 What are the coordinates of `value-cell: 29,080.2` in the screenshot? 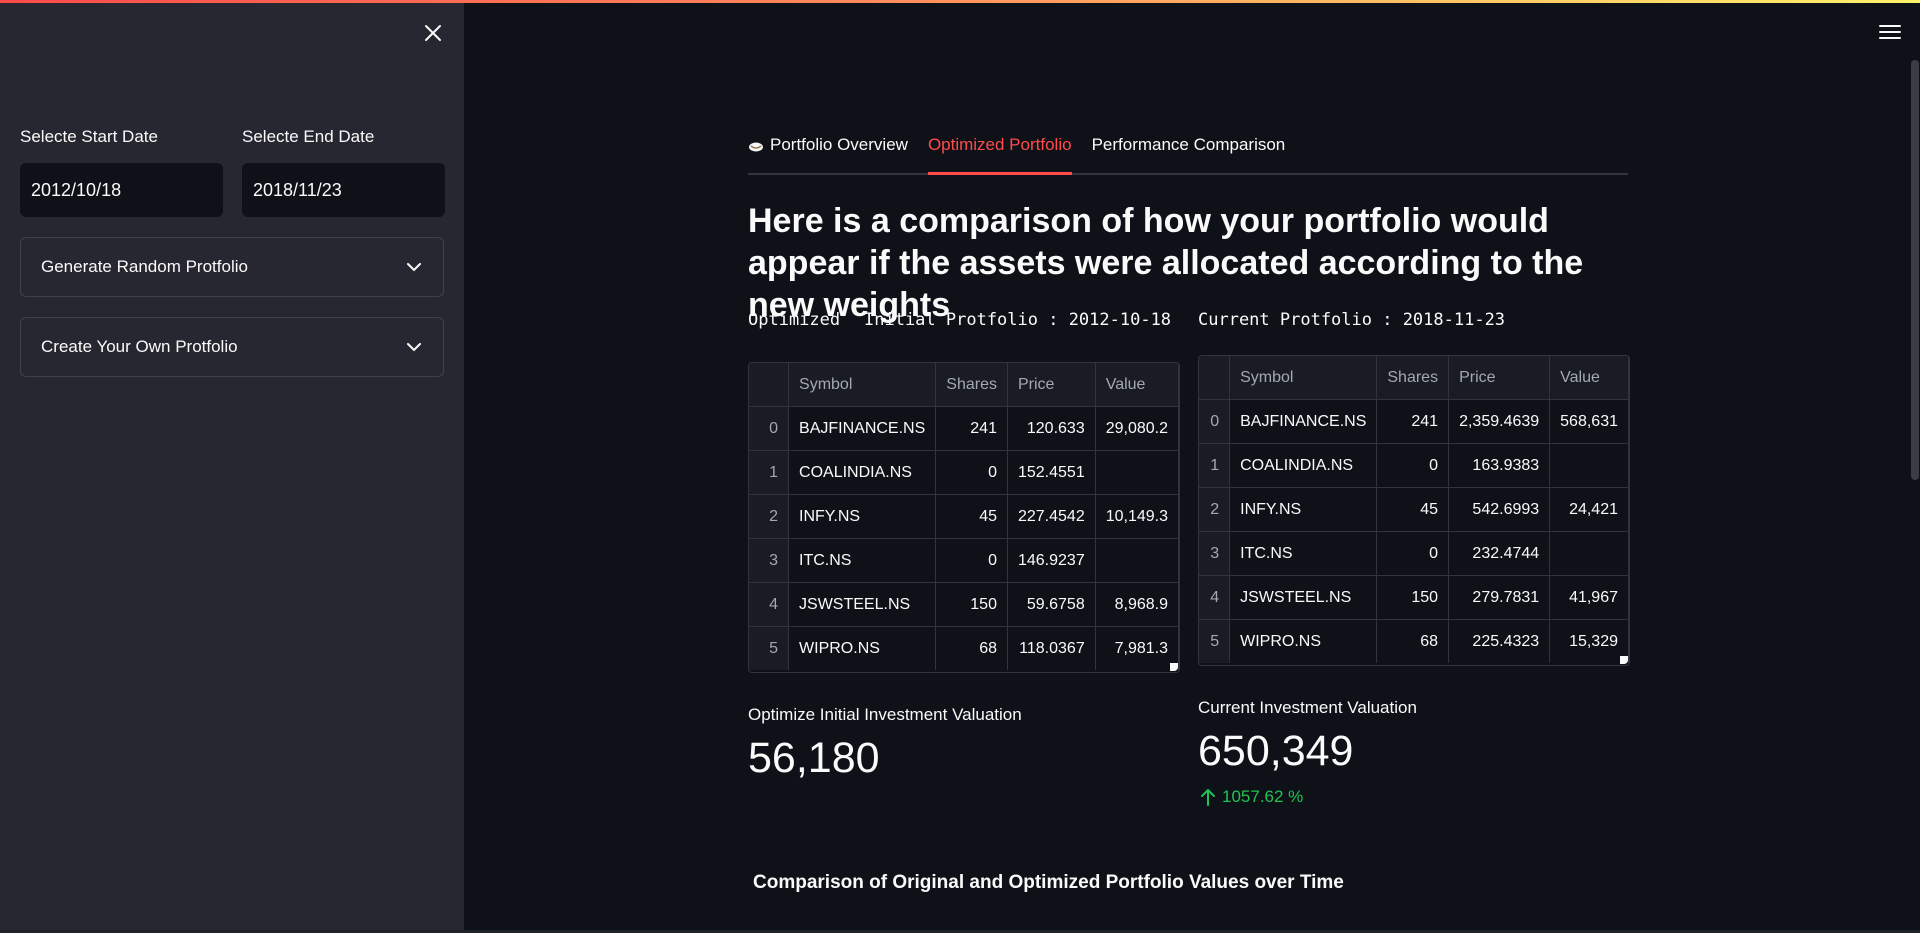 It's located at (1137, 428).